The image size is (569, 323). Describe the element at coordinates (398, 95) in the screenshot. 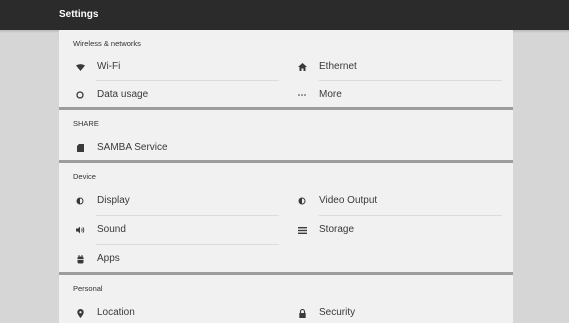

I see `settings-item-more: More` at that location.